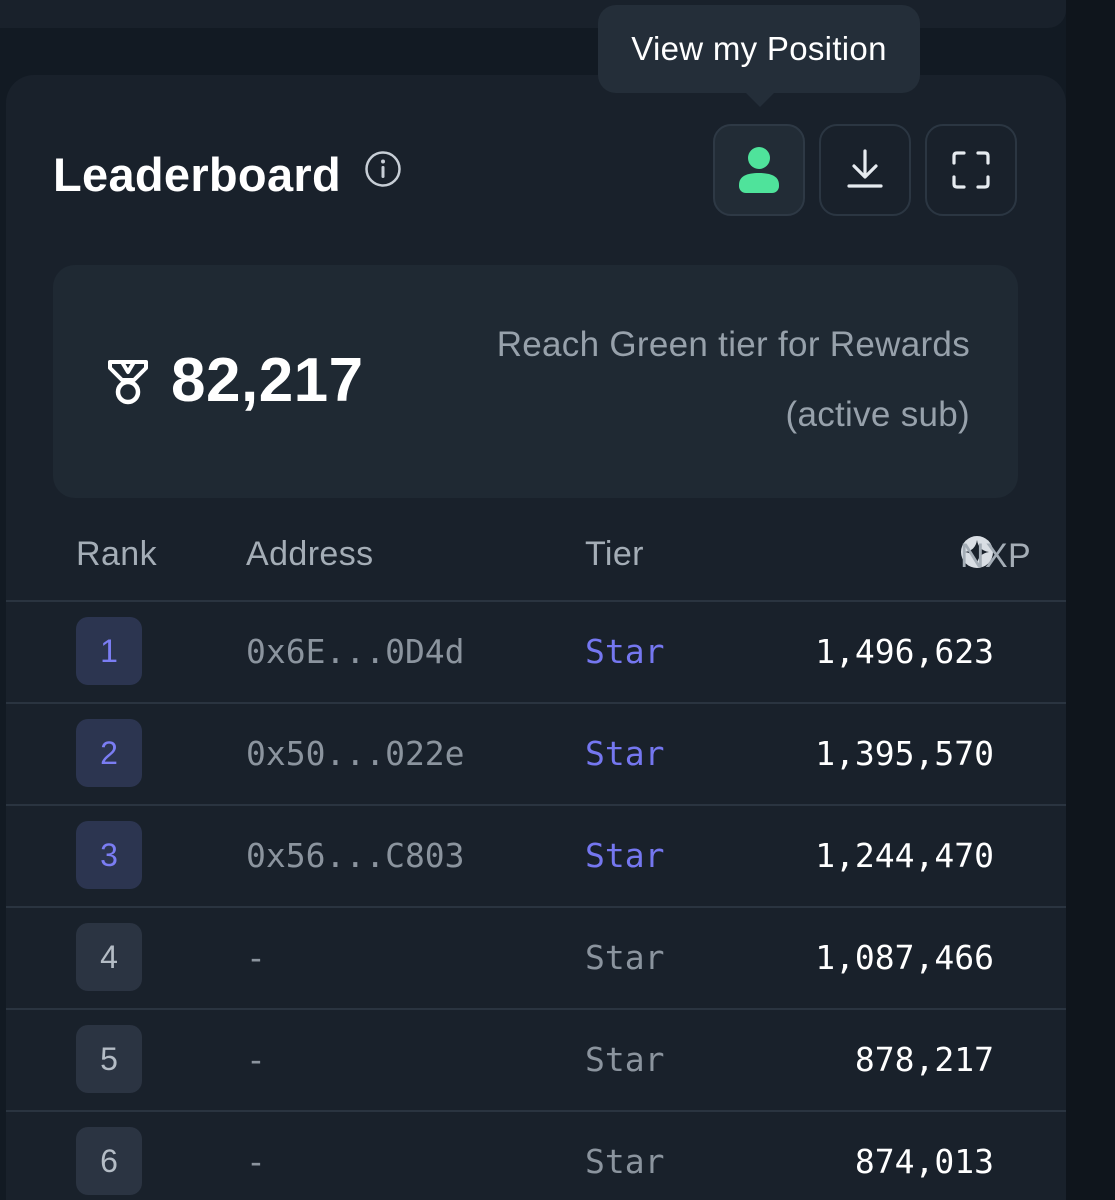  What do you see at coordinates (116, 554) in the screenshot?
I see `column-header-rank: Rank` at bounding box center [116, 554].